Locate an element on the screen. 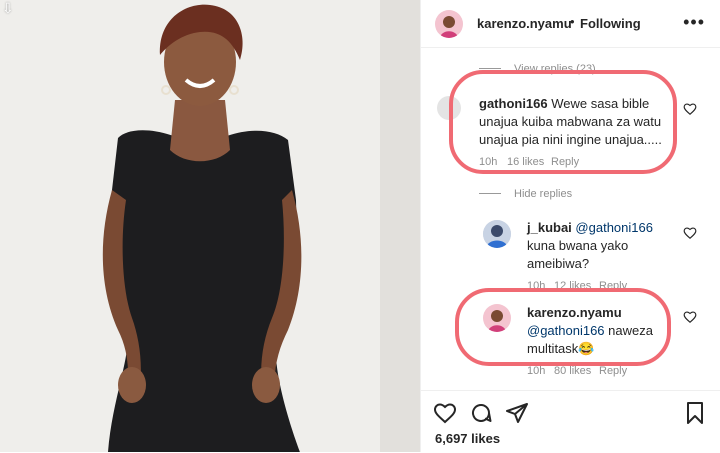  comment-icon is located at coordinates (481, 413).